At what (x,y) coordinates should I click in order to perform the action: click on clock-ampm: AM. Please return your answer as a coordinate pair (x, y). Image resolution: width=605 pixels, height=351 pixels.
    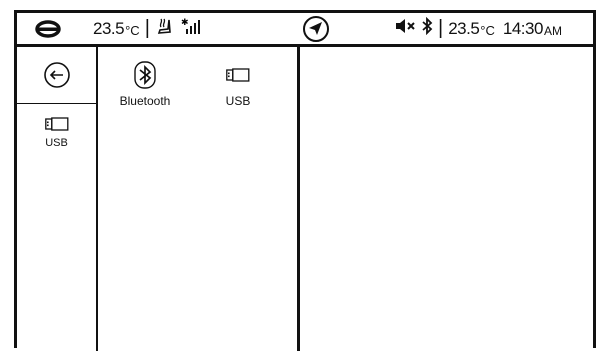
    Looking at the image, I should click on (552, 30).